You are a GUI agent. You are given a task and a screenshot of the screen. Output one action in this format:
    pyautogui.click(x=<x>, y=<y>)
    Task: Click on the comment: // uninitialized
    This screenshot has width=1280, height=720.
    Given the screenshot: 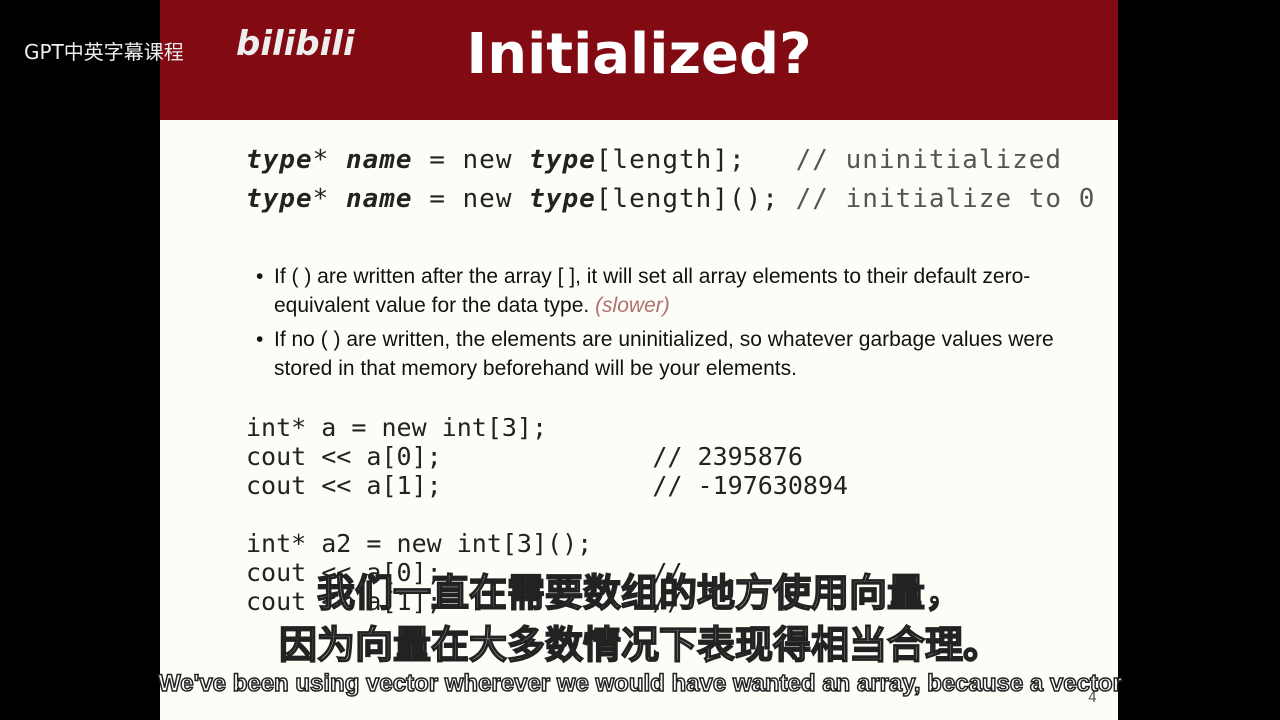 What is the action you would take?
    pyautogui.click(x=929, y=160)
    